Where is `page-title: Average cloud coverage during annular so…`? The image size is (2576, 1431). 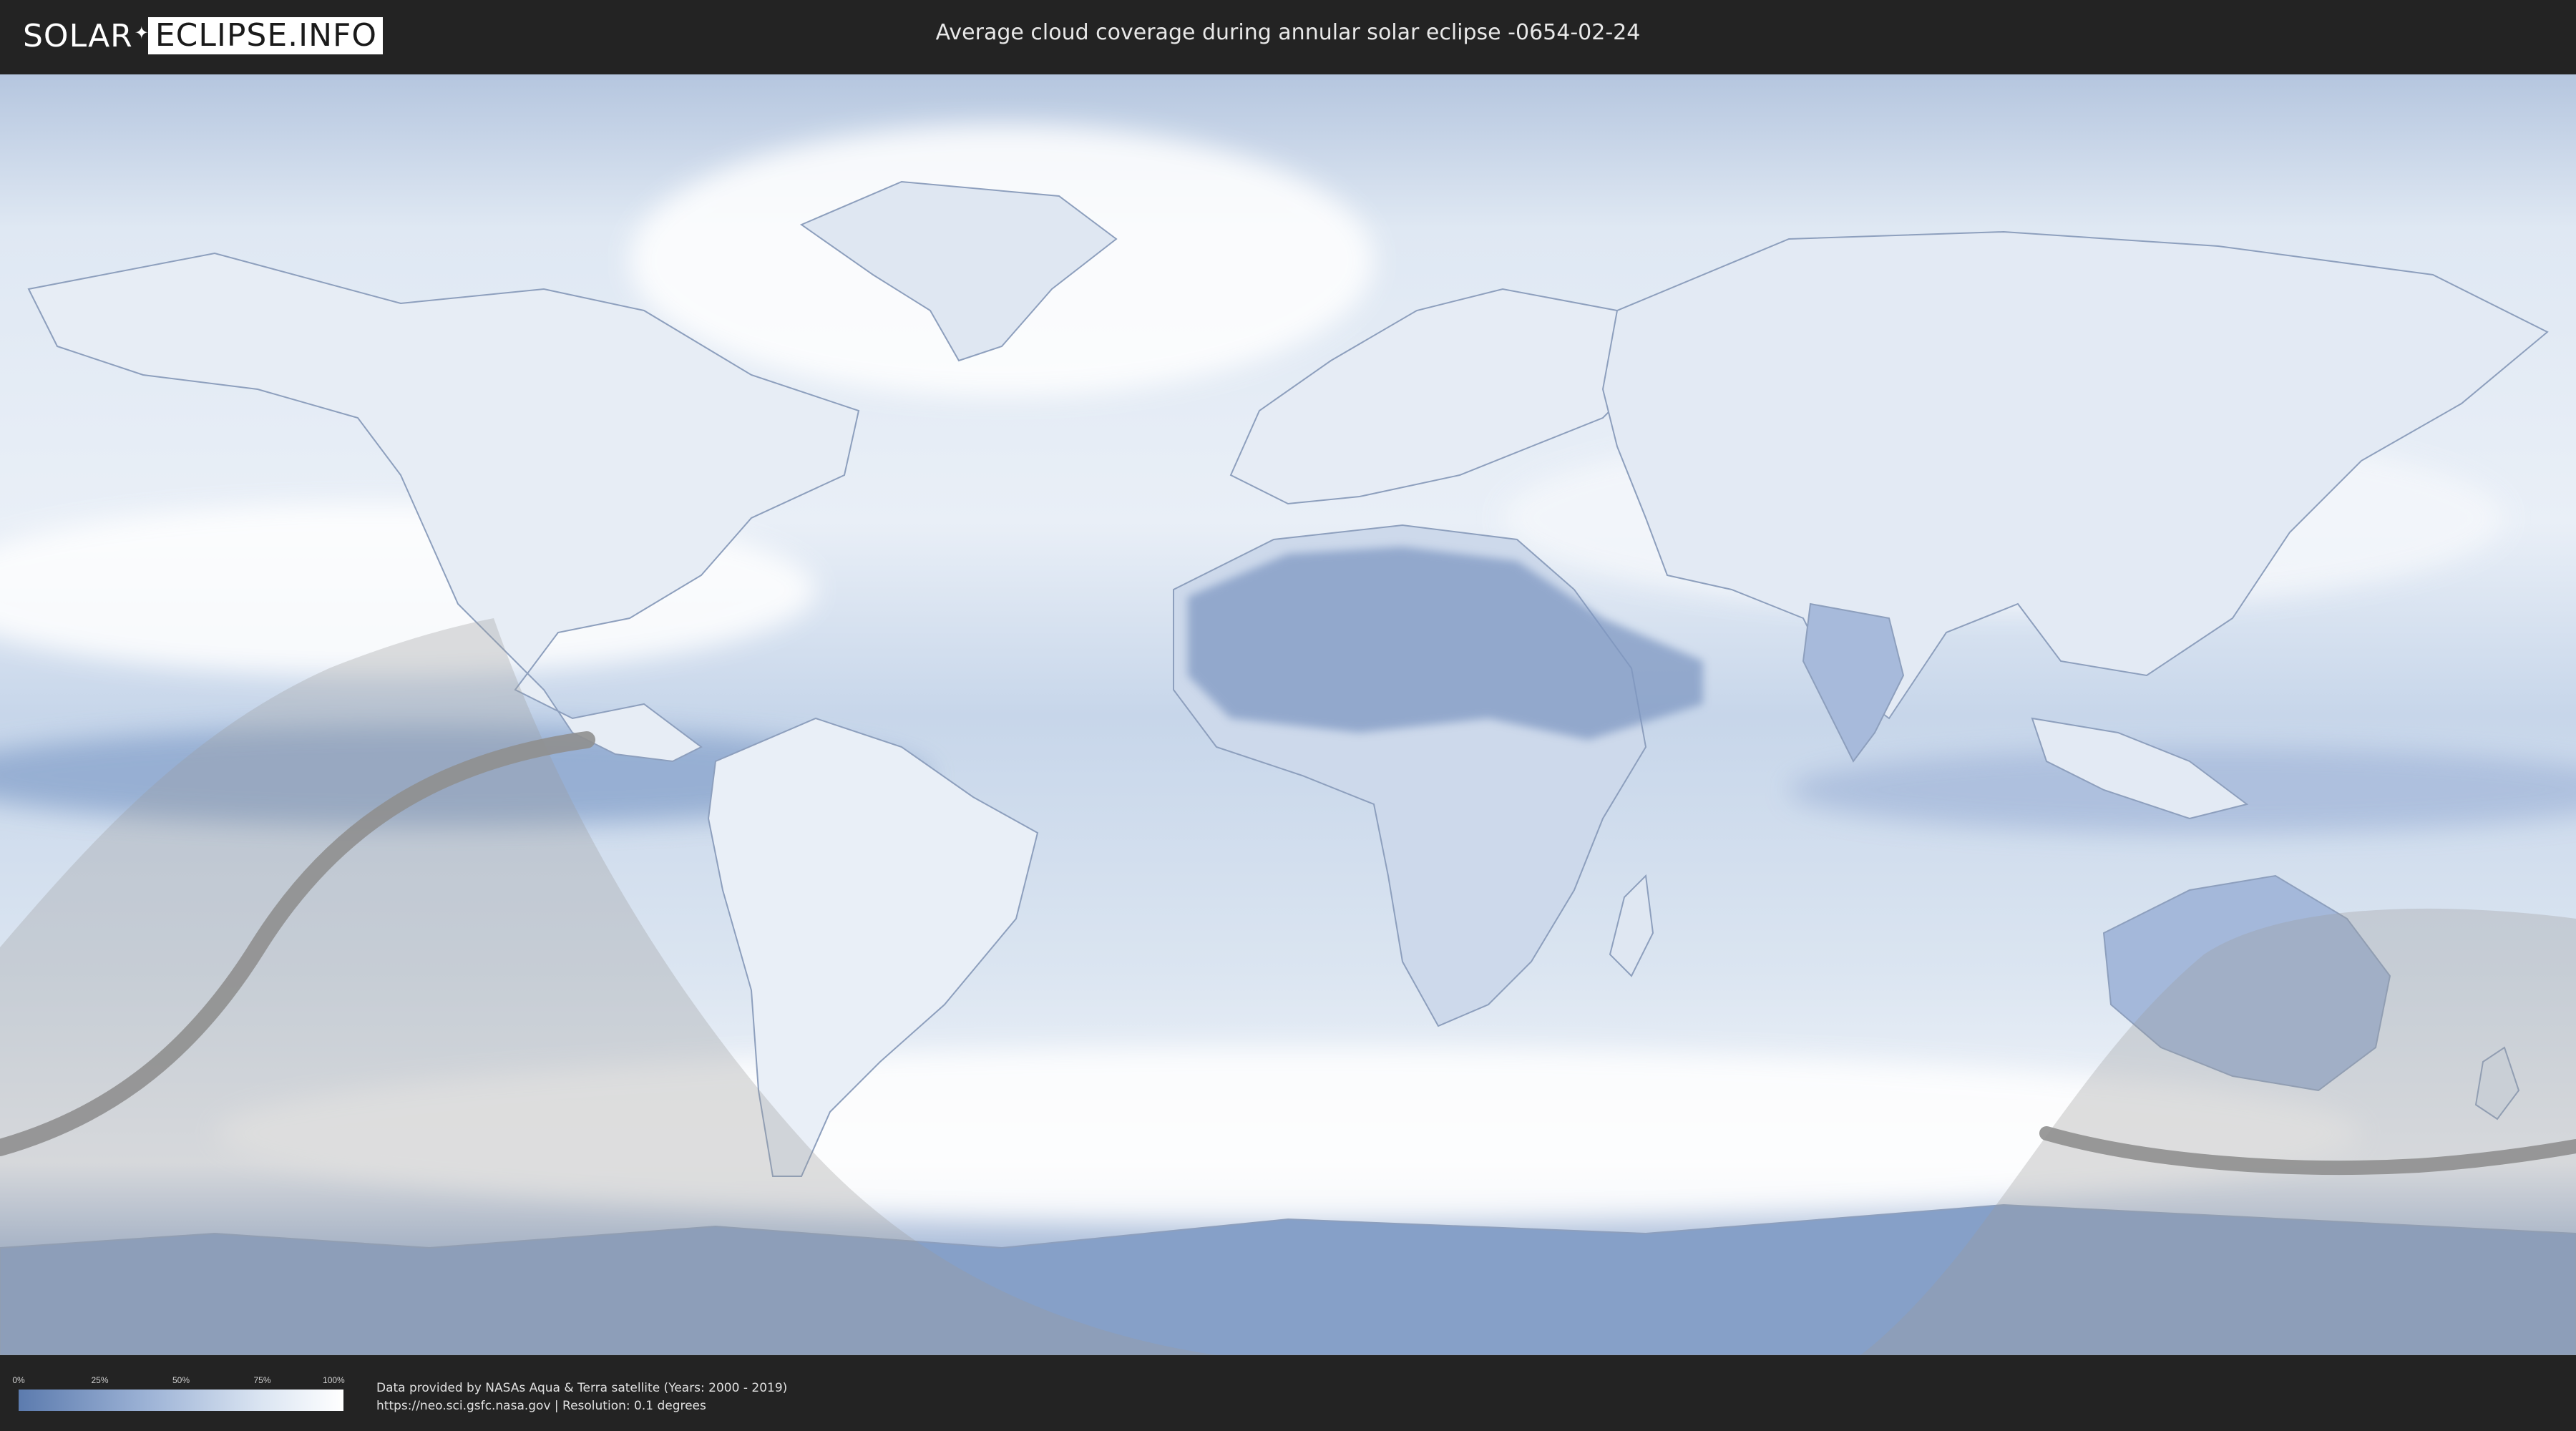 page-title: Average cloud coverage during annular so… is located at coordinates (1288, 32).